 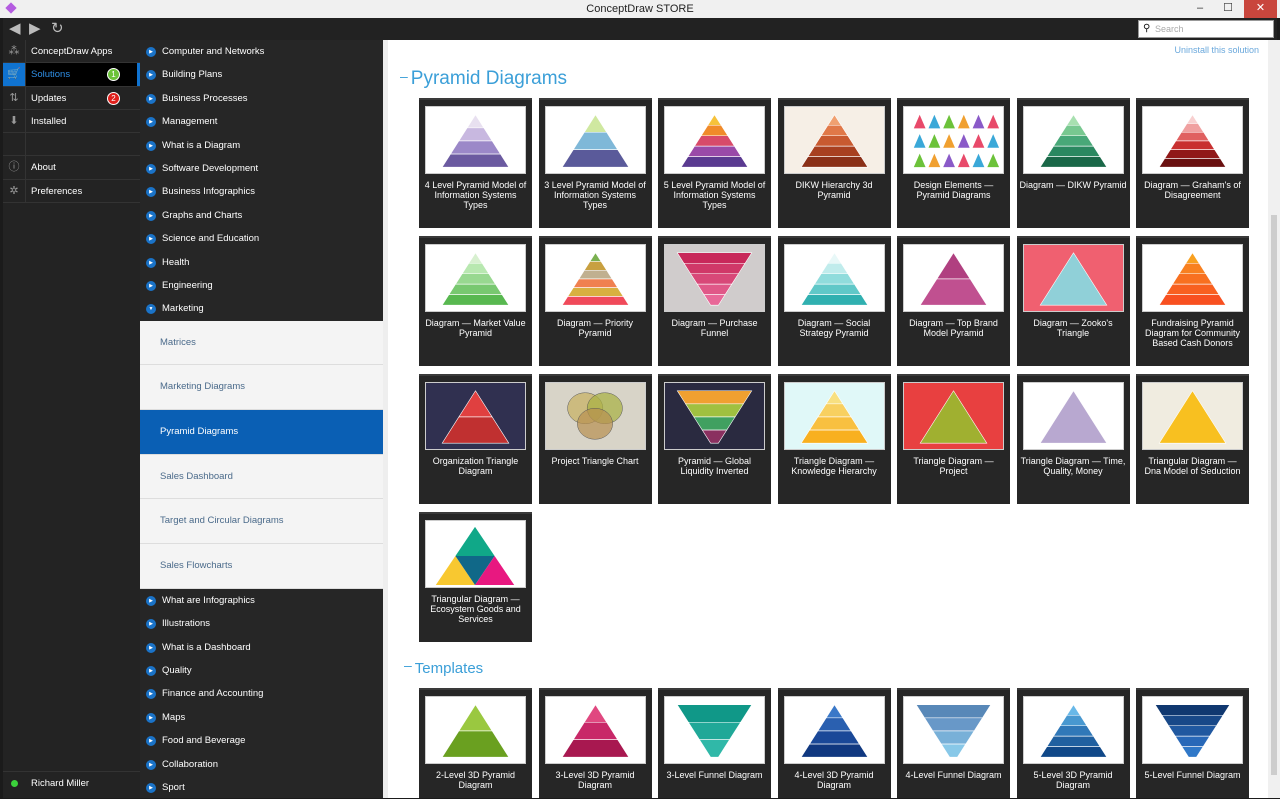 I want to click on category-item: ▶ Quality, so click(x=261, y=670).